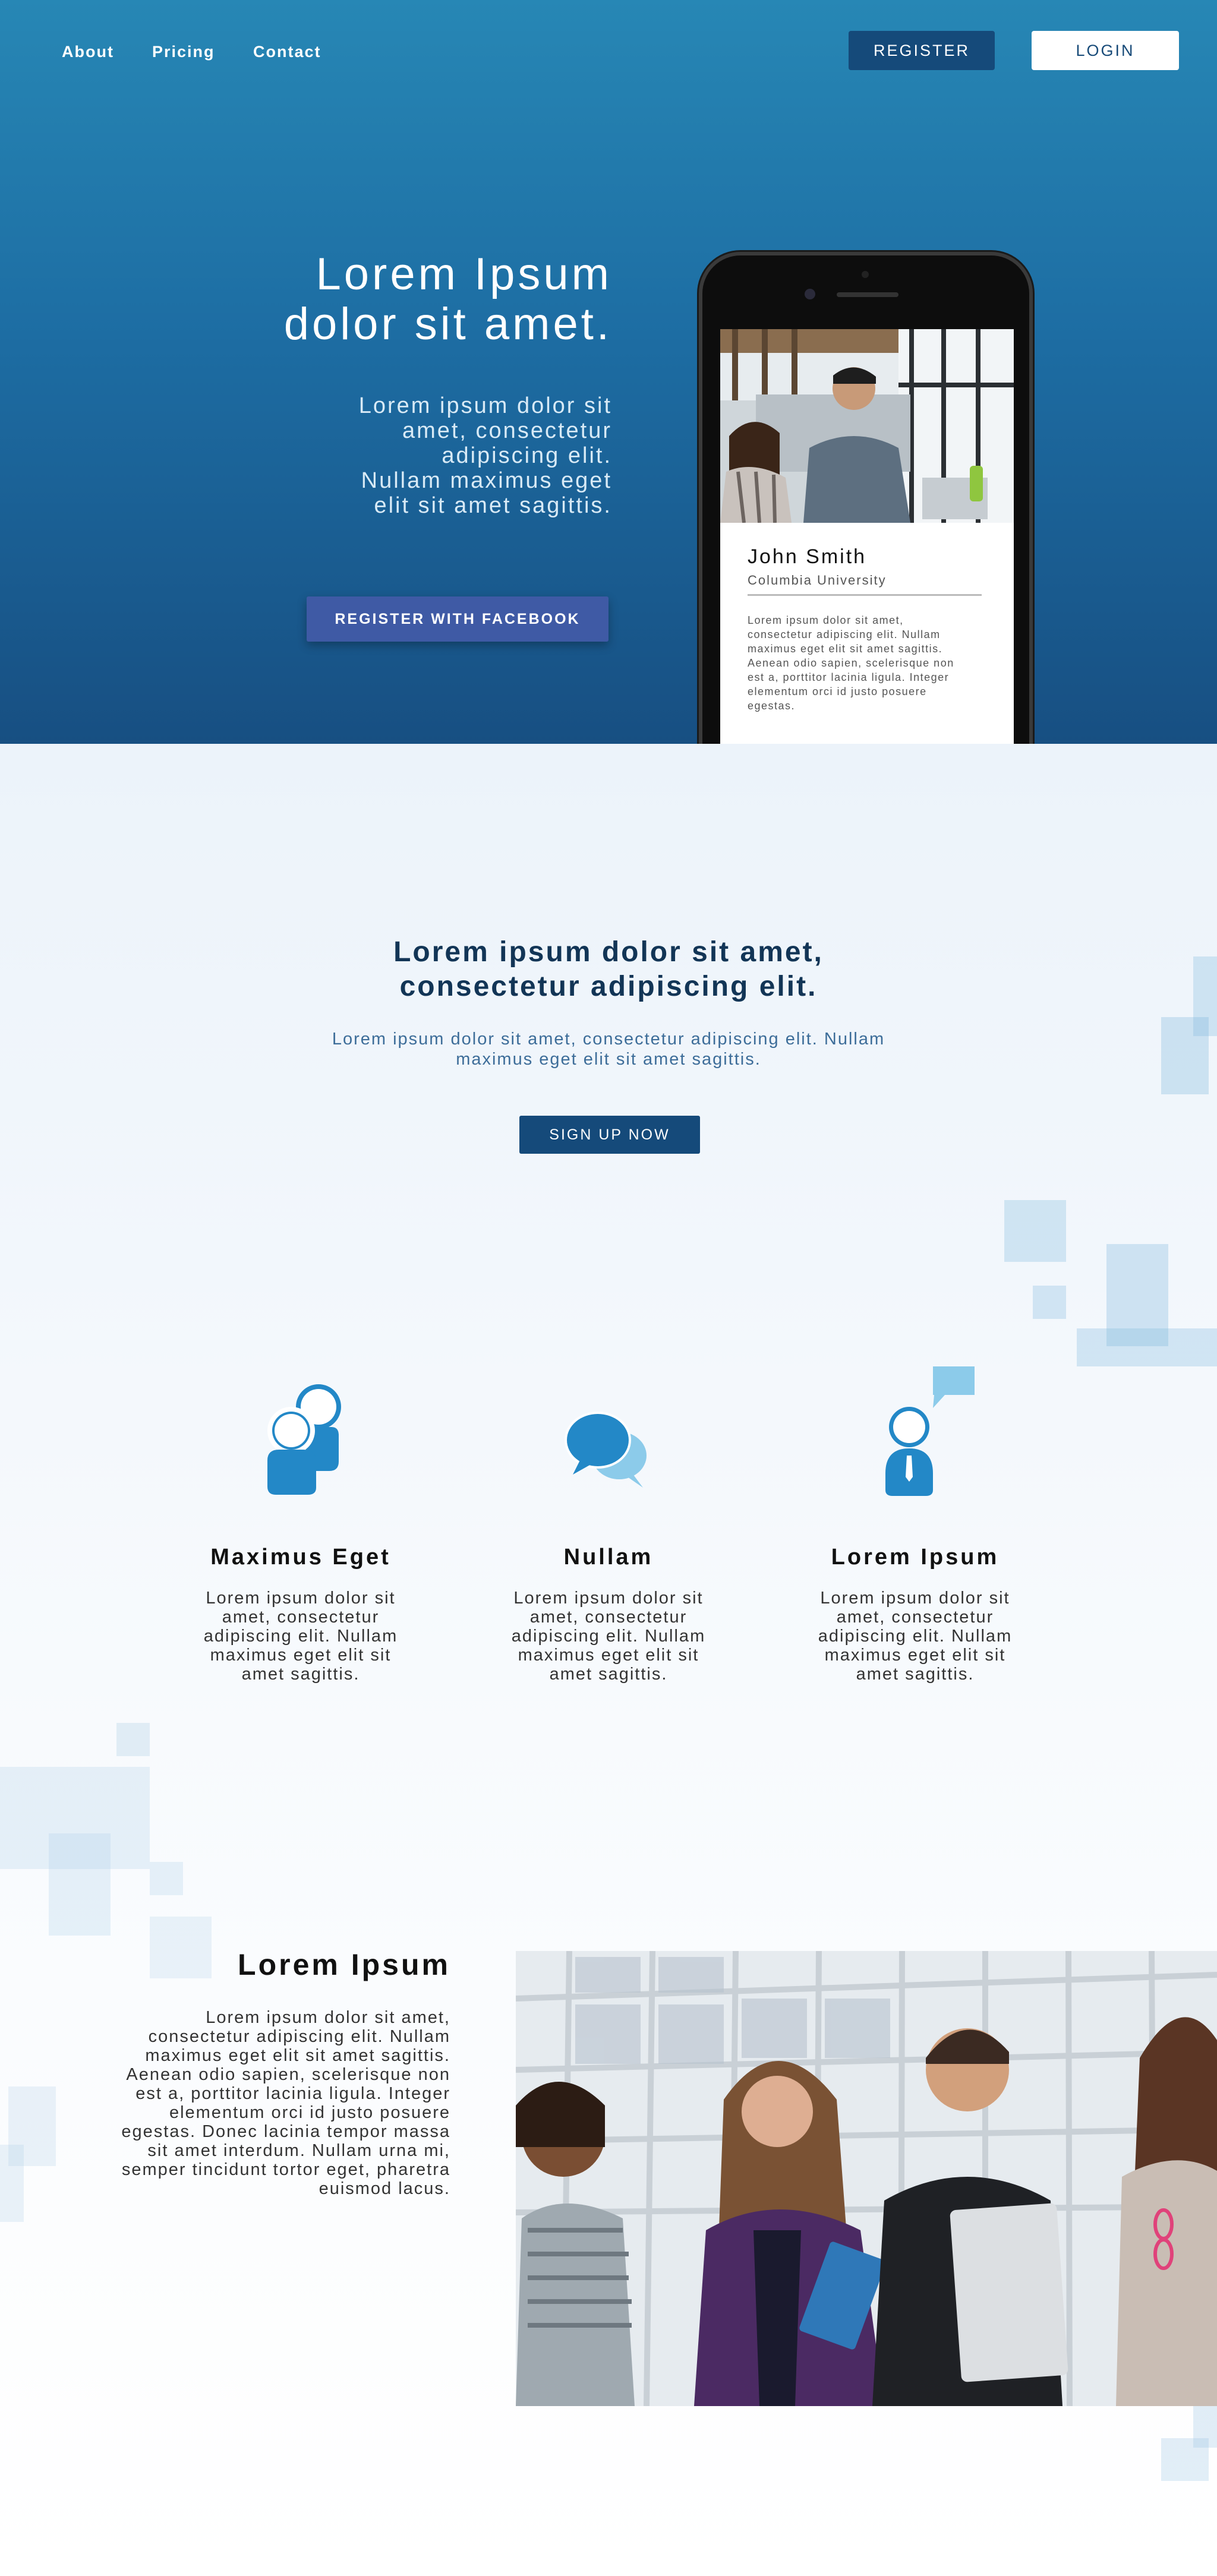 The height and width of the screenshot is (2576, 1217). What do you see at coordinates (285, 2169) in the screenshot?
I see `section-text-line: semper tincidunt tortor eget, pharetra` at bounding box center [285, 2169].